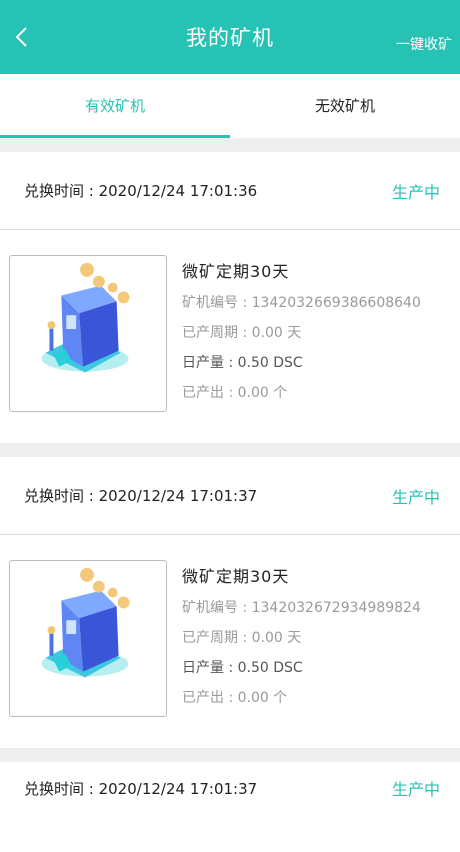 Image resolution: width=460 pixels, height=852 pixels. What do you see at coordinates (141, 191) in the screenshot?
I see `exchange-time: 兑换时间 : 2020/12/24 17:01:36` at bounding box center [141, 191].